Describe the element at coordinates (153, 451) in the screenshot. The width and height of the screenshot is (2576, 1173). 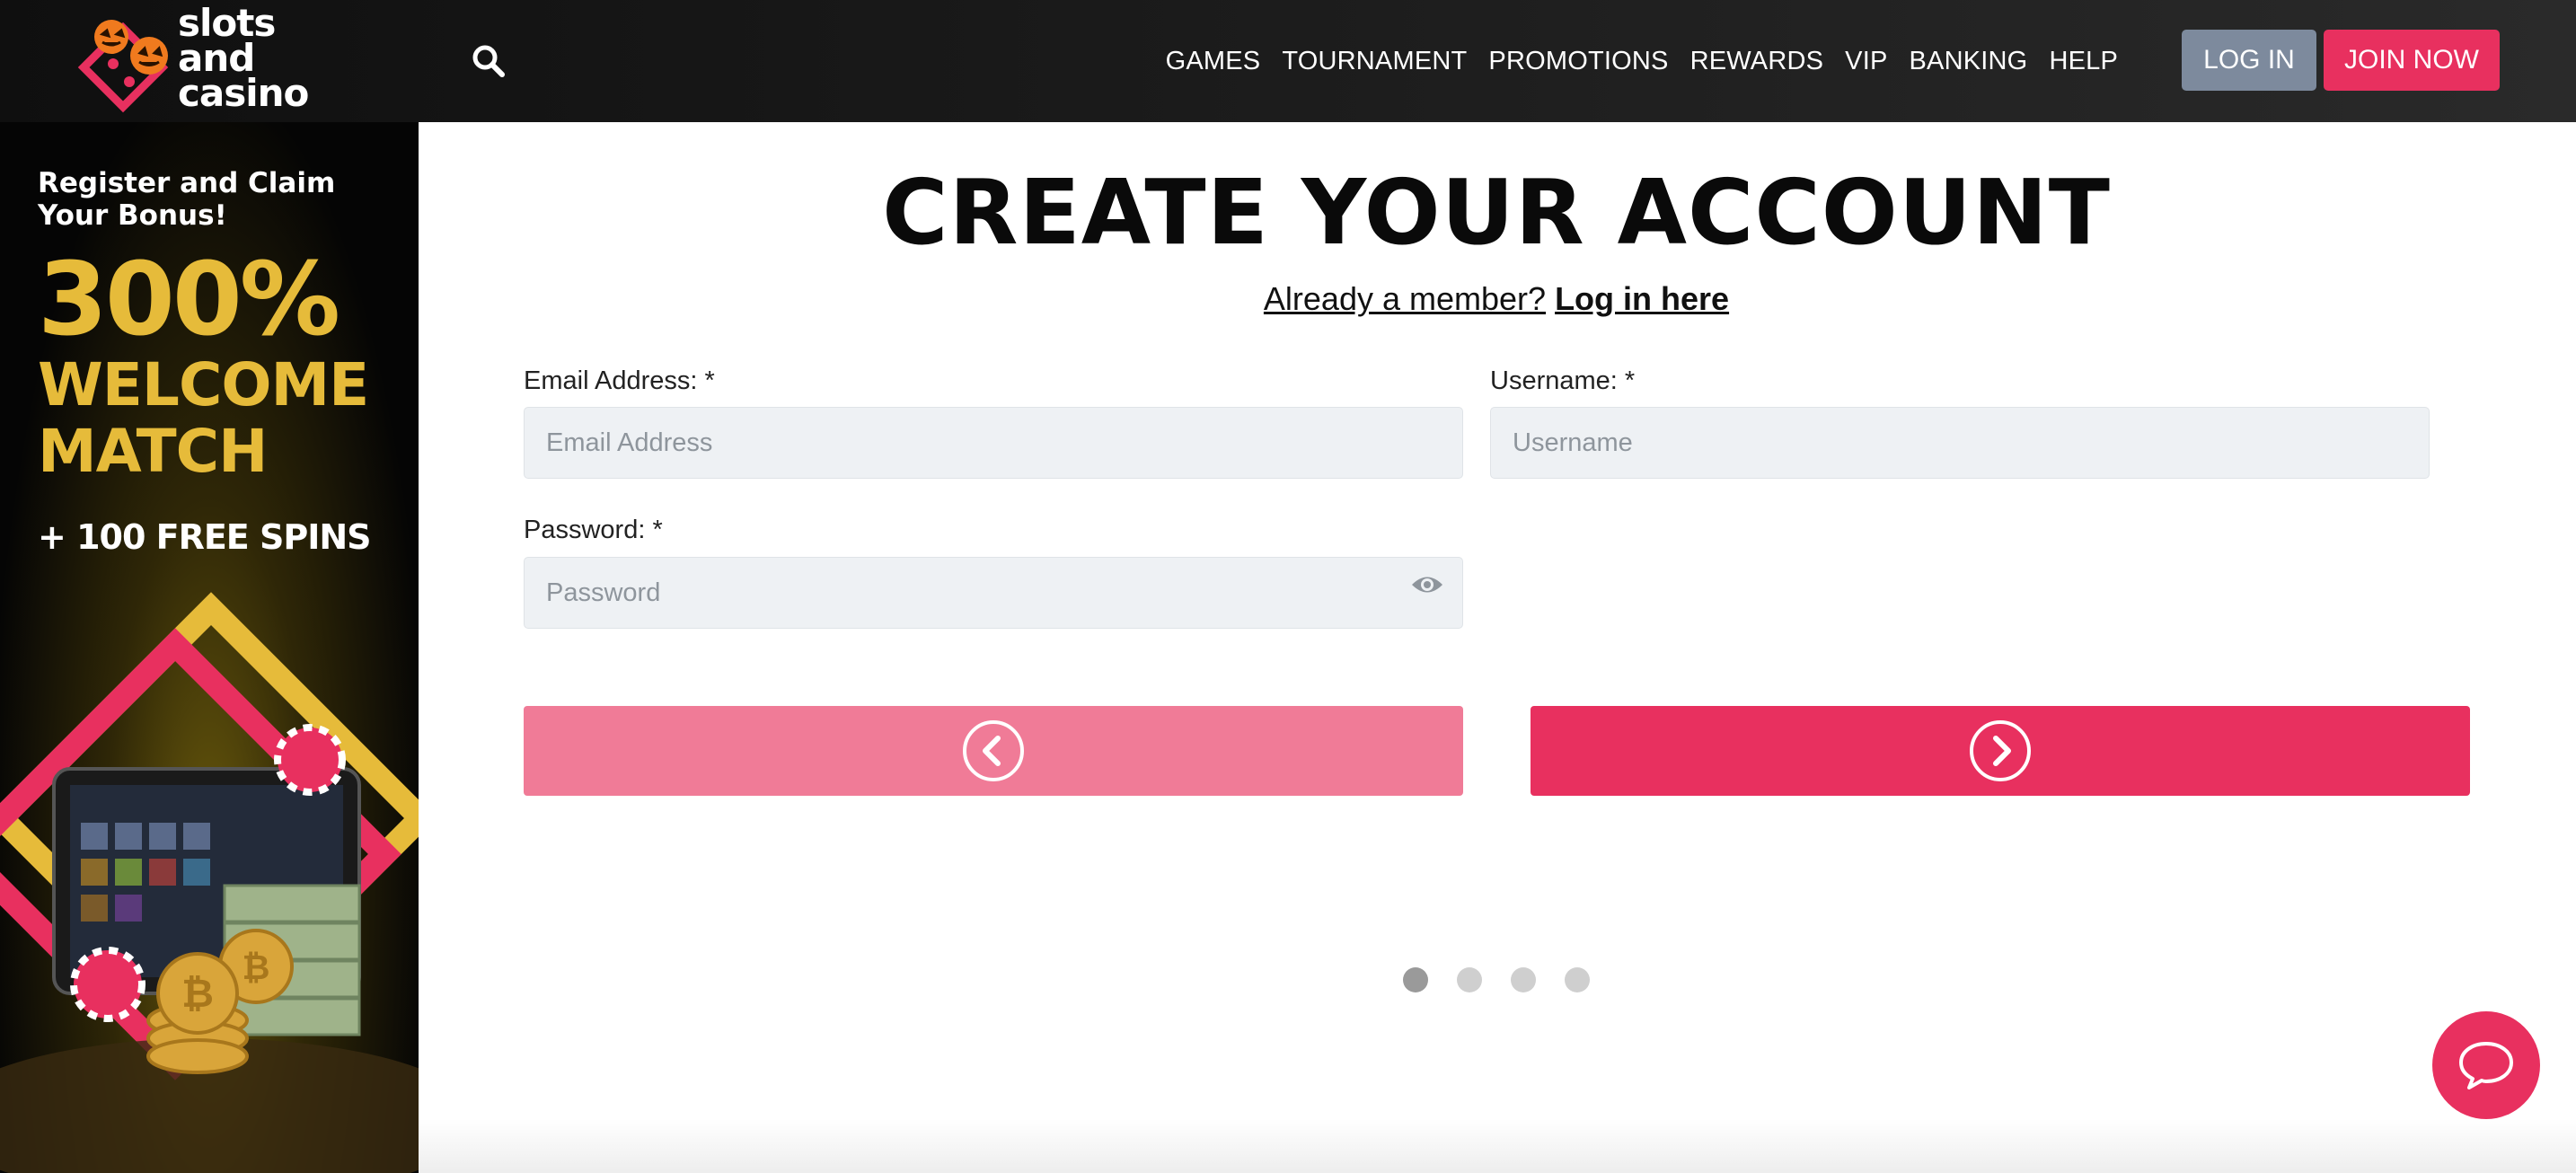
I see `promo-match: MATCH` at that location.